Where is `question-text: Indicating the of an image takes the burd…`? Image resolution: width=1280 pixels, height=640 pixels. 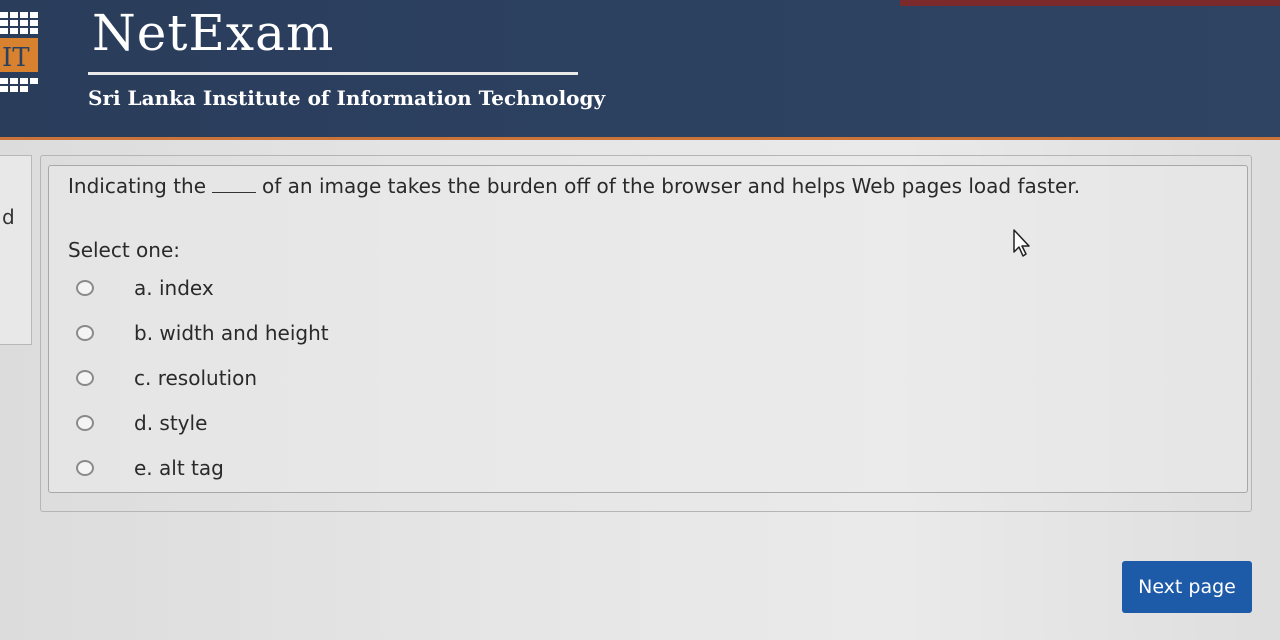
question-text: Indicating the of an image takes the burd… is located at coordinates (574, 186).